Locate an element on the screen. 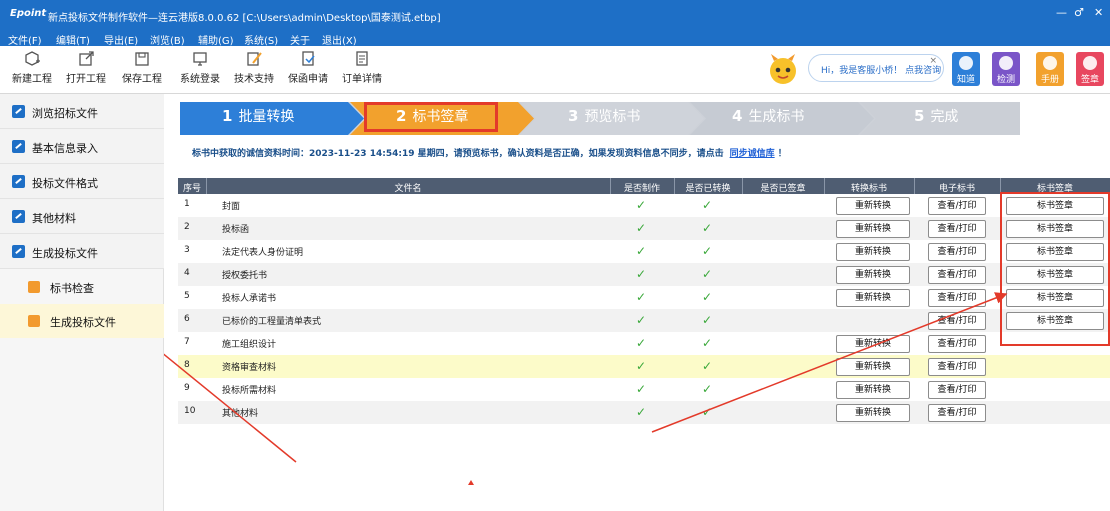  guarantee-apply-label: 保函申请 is located at coordinates (308, 79).